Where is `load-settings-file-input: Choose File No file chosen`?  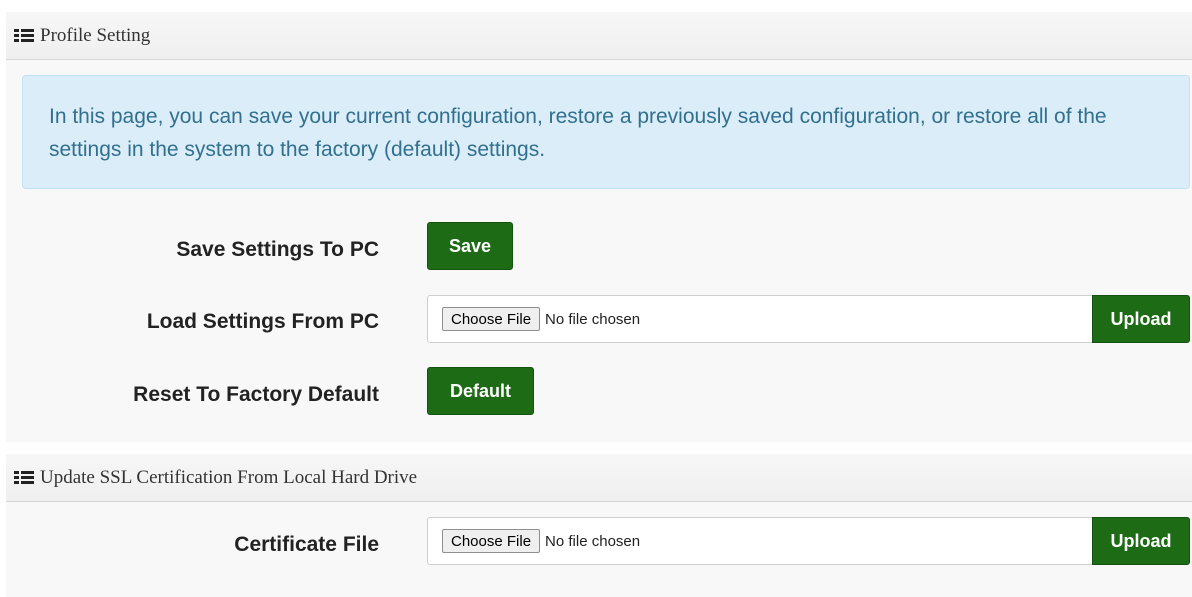 load-settings-file-input: Choose File No file chosen is located at coordinates (760, 319).